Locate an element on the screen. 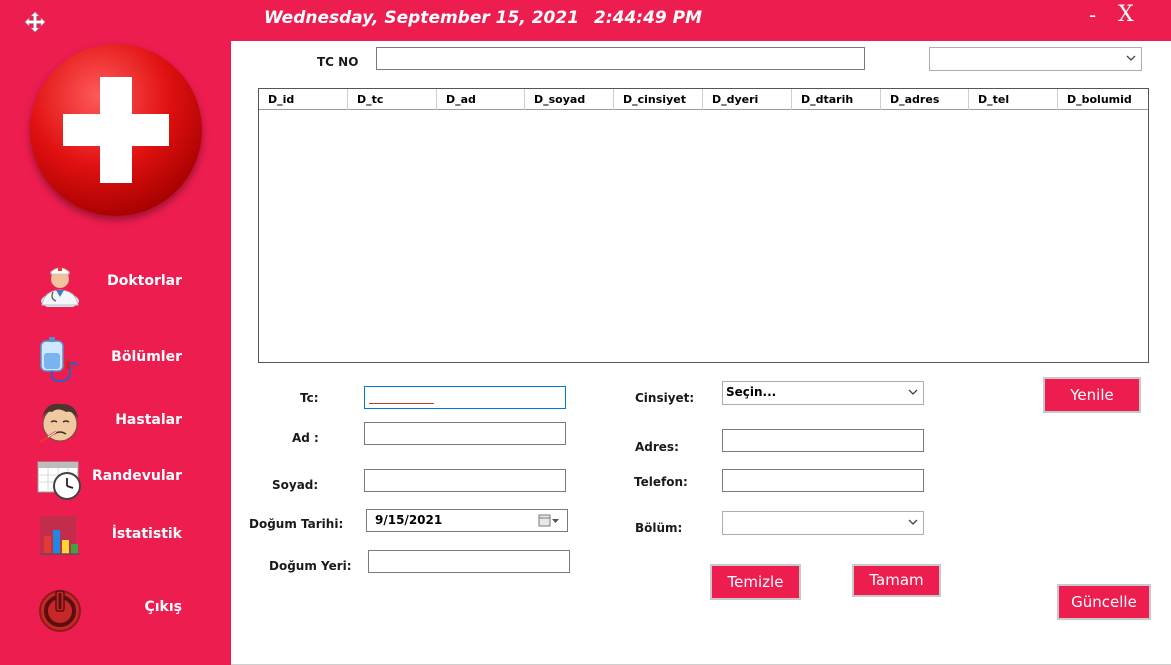 This screenshot has width=1171, height=665. input-underline is located at coordinates (401, 403).